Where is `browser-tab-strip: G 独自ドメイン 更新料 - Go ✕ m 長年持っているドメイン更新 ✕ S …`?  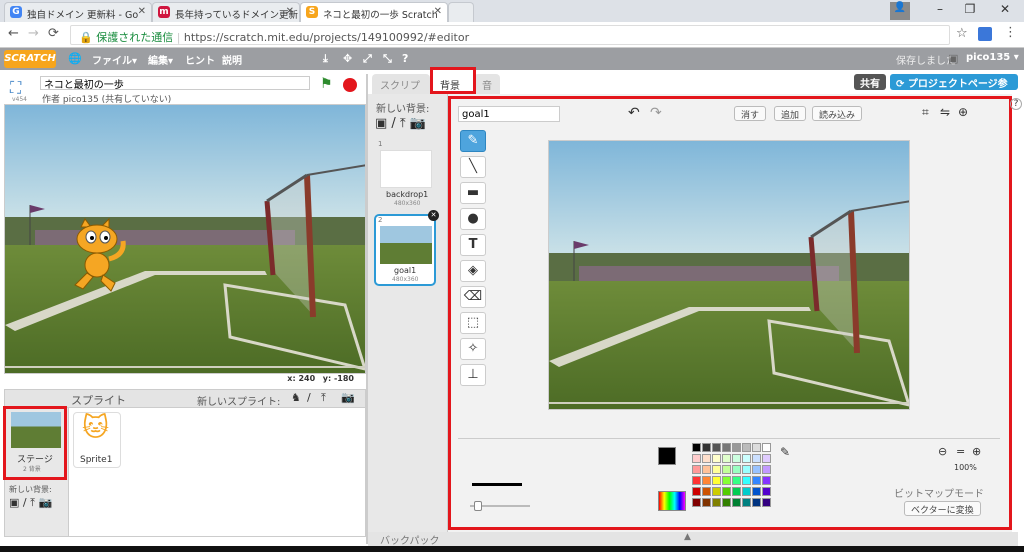
browser-tab-strip: G 独自ドメイン 更新料 - Go ✕ m 長年持っているドメイン更新 ✕ S … is located at coordinates (512, 11).